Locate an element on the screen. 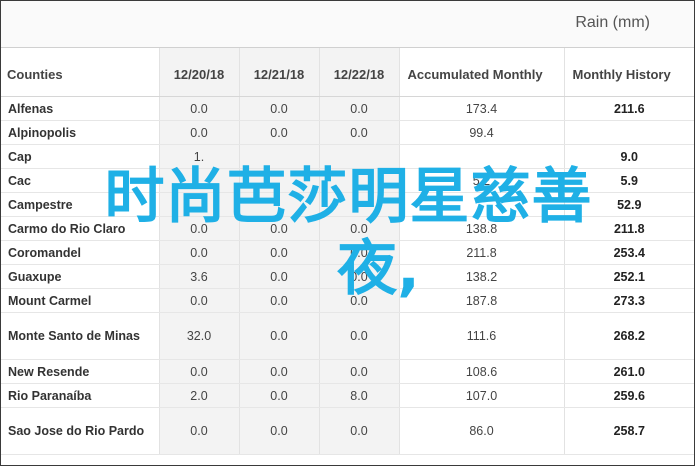 Image resolution: width=695 pixels, height=466 pixels. table-row: Alfenas 0.0 0.0 0.0 173.4 211.6 is located at coordinates (347, 108).